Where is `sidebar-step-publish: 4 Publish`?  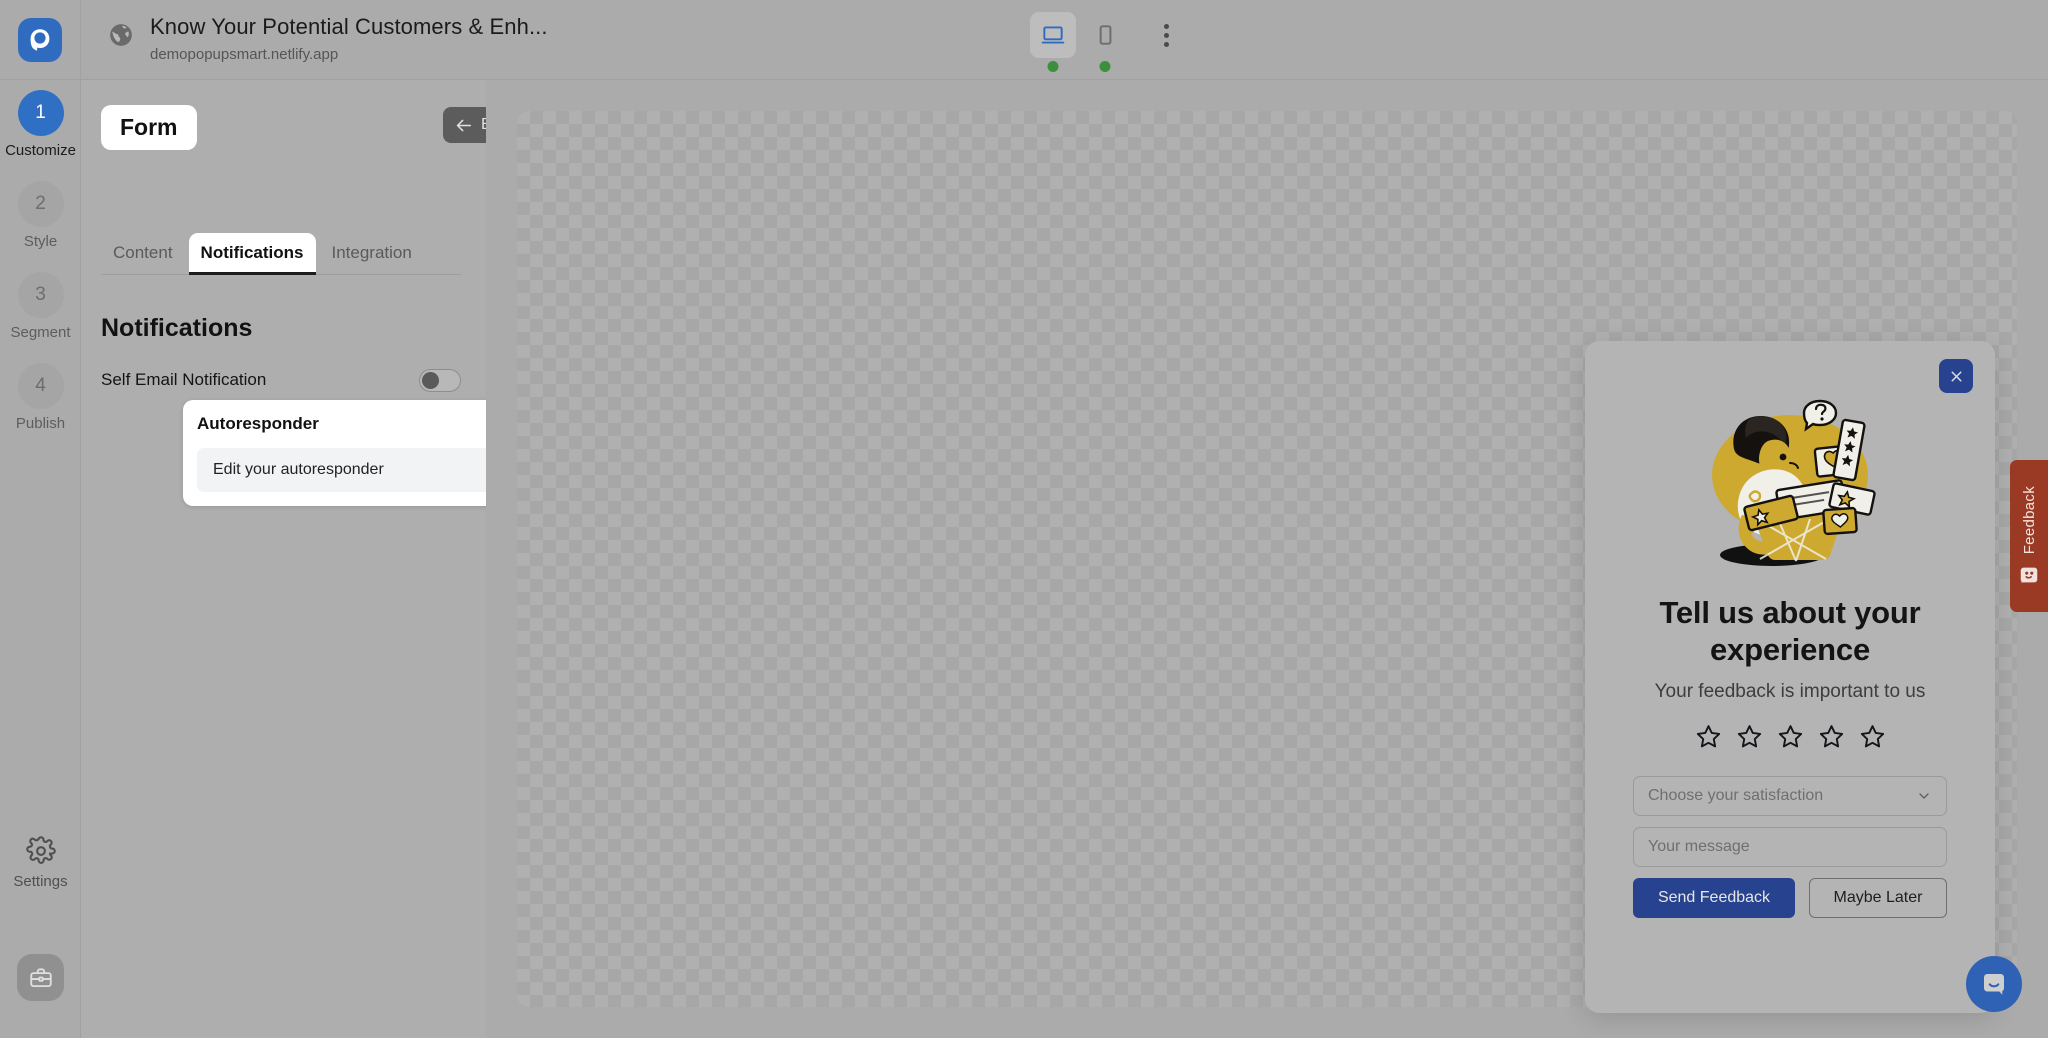 sidebar-step-publish: 4 Publish is located at coordinates (40, 397).